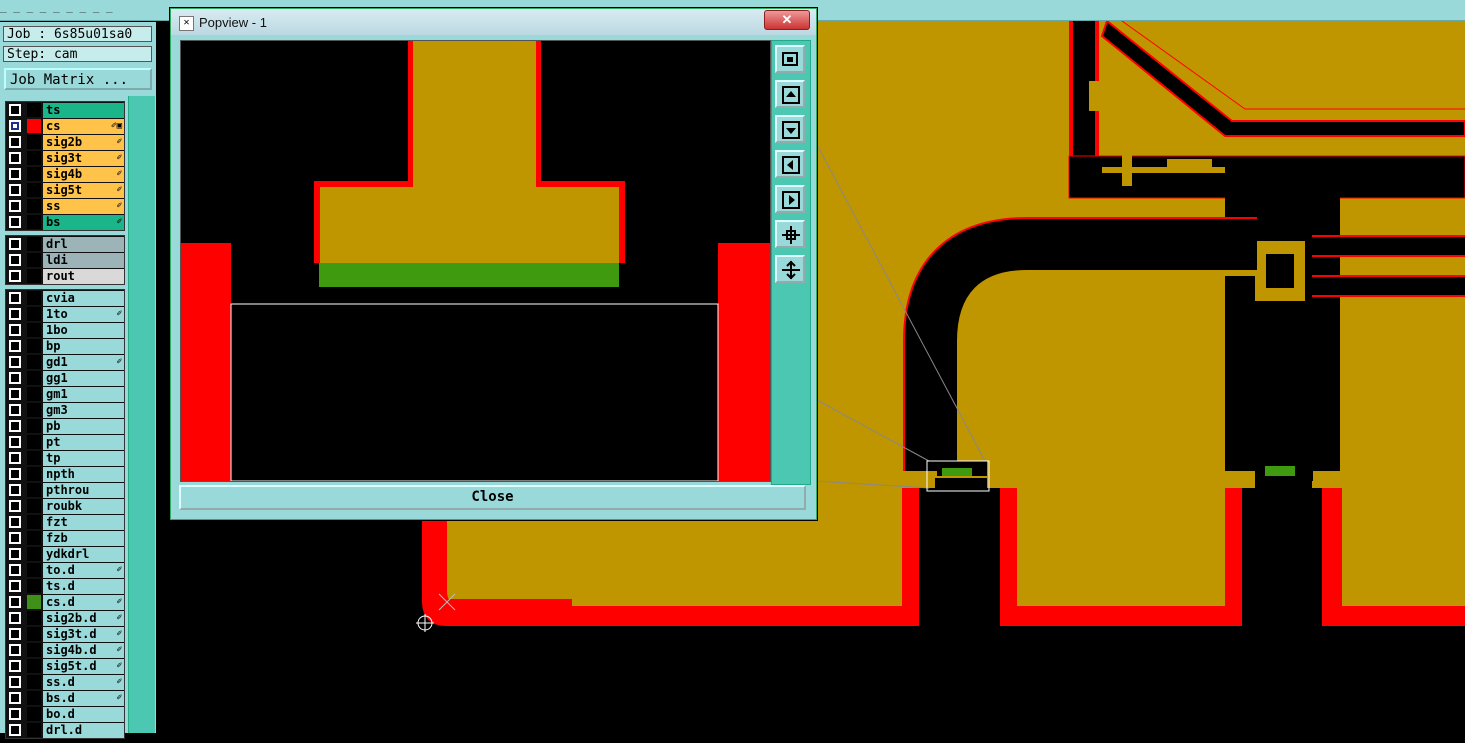 This screenshot has width=1465, height=743. I want to click on layer-name: bo.d, so click(83, 714).